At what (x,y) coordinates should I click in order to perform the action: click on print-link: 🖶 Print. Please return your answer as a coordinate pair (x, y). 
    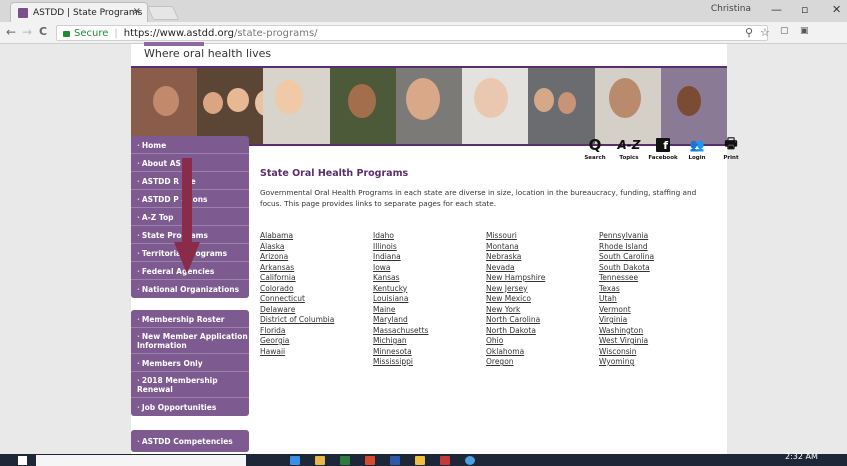
    Looking at the image, I should click on (731, 148).